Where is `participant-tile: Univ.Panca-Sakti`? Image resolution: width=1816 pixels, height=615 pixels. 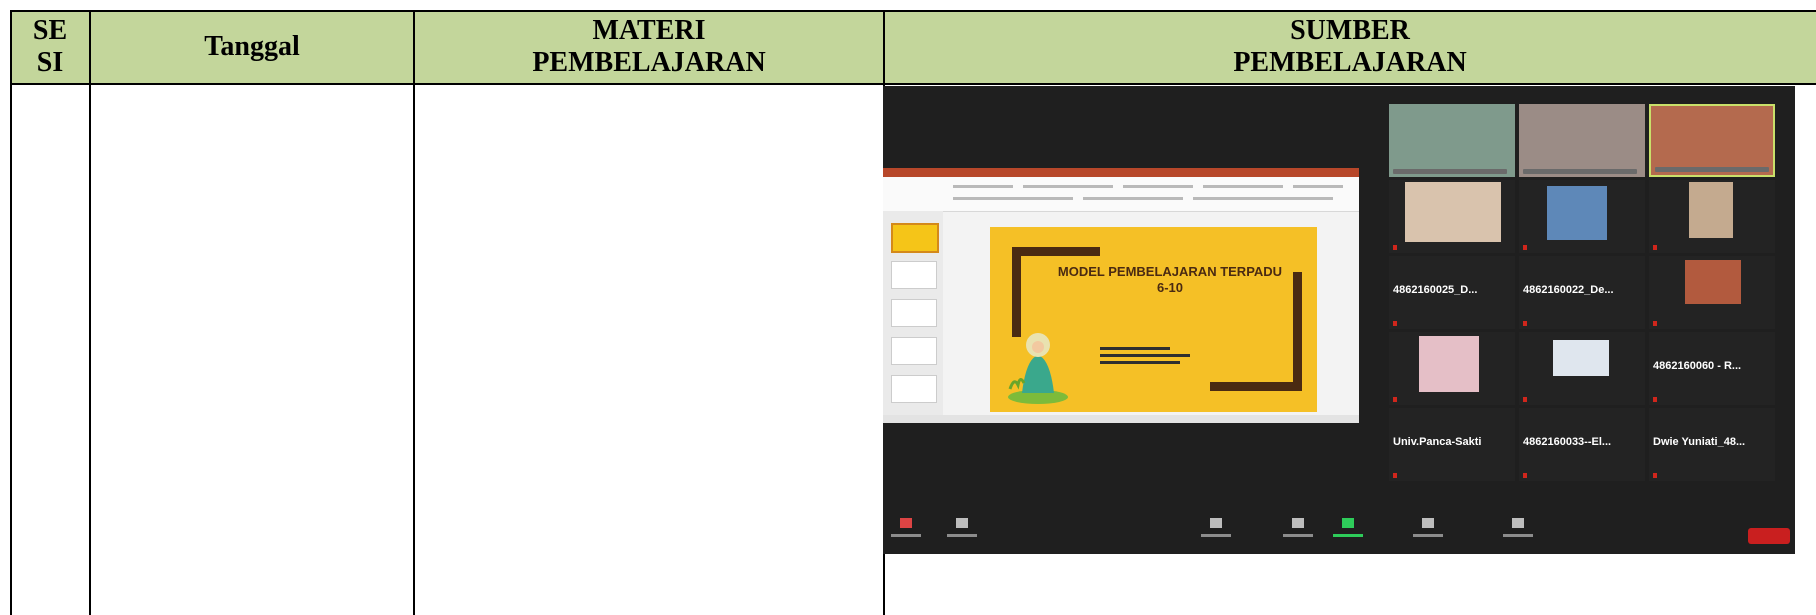
participant-tile: Univ.Panca-Sakti is located at coordinates (1452, 444).